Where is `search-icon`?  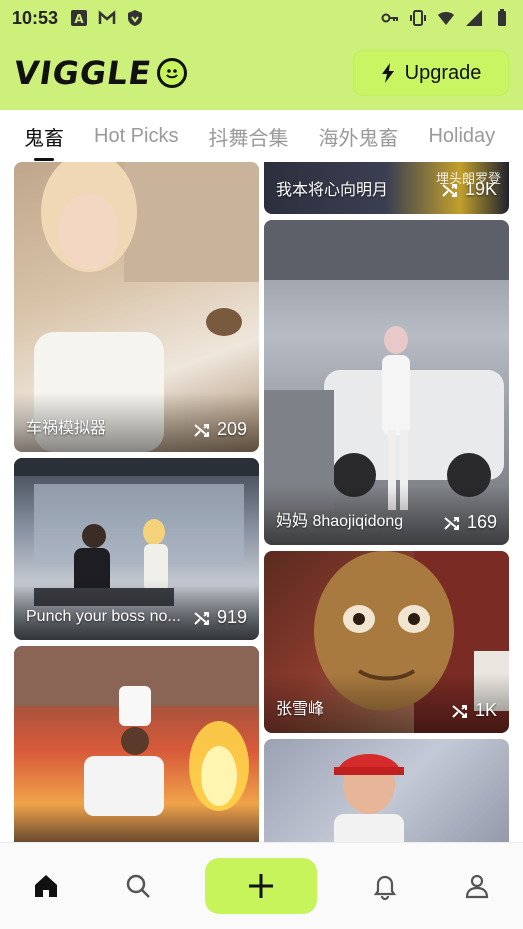 search-icon is located at coordinates (138, 886).